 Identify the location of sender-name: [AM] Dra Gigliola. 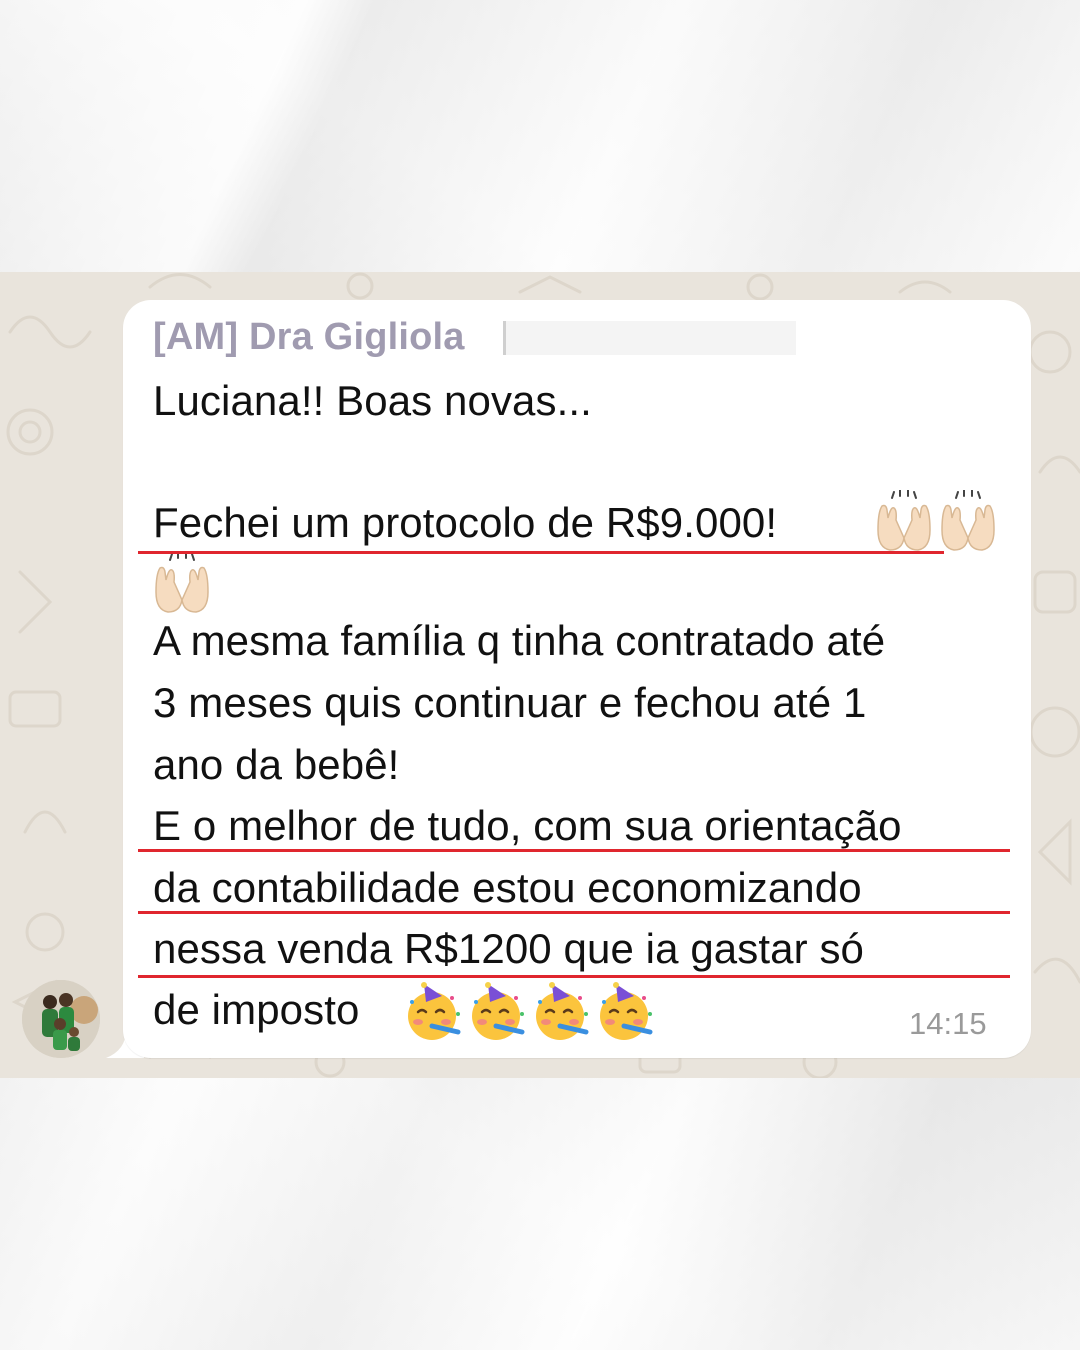
(309, 337).